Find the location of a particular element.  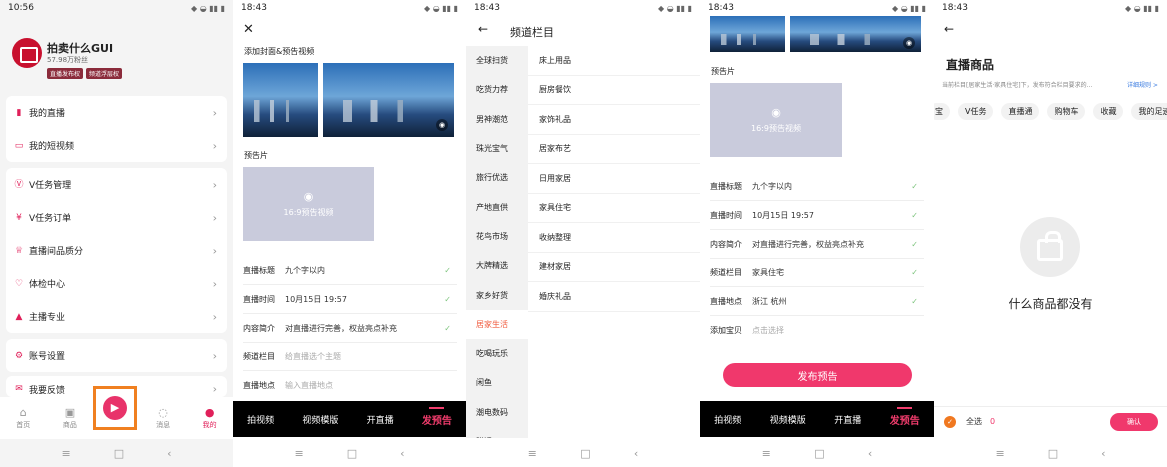

subcategory-item: 家饰礼品 is located at coordinates (614, 120).